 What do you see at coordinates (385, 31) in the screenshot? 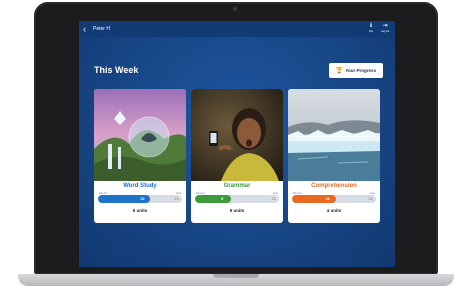
I see `logout-label: Log out` at bounding box center [385, 31].